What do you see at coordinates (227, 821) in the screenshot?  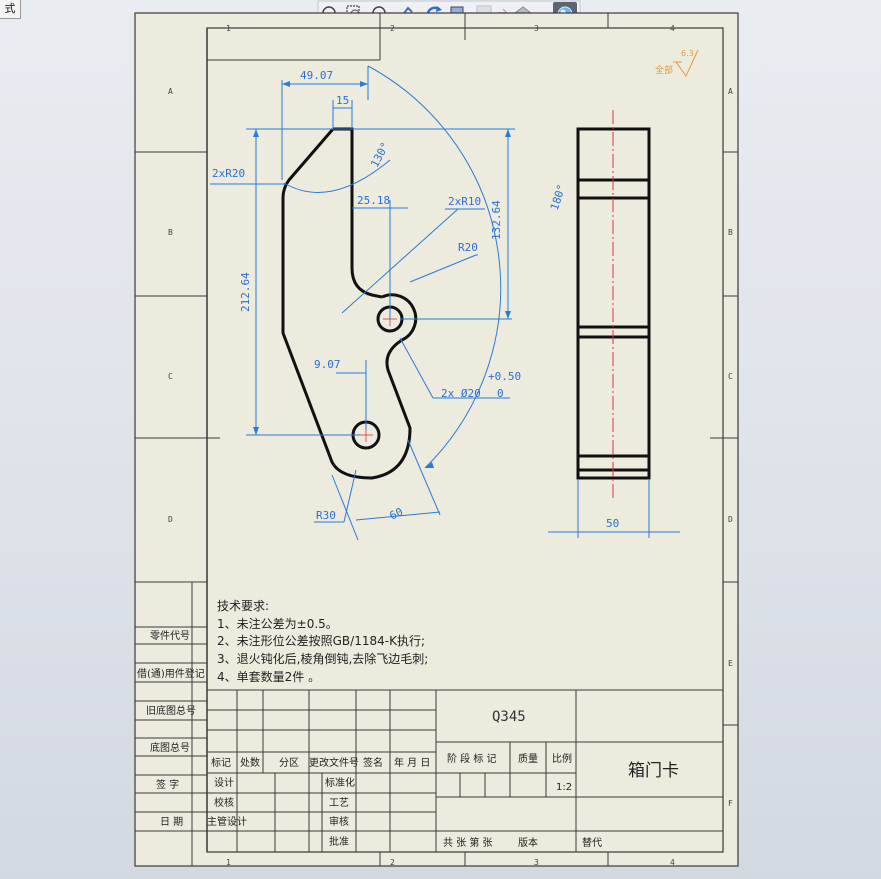 I see `role-chief-design: 主管设计` at bounding box center [227, 821].